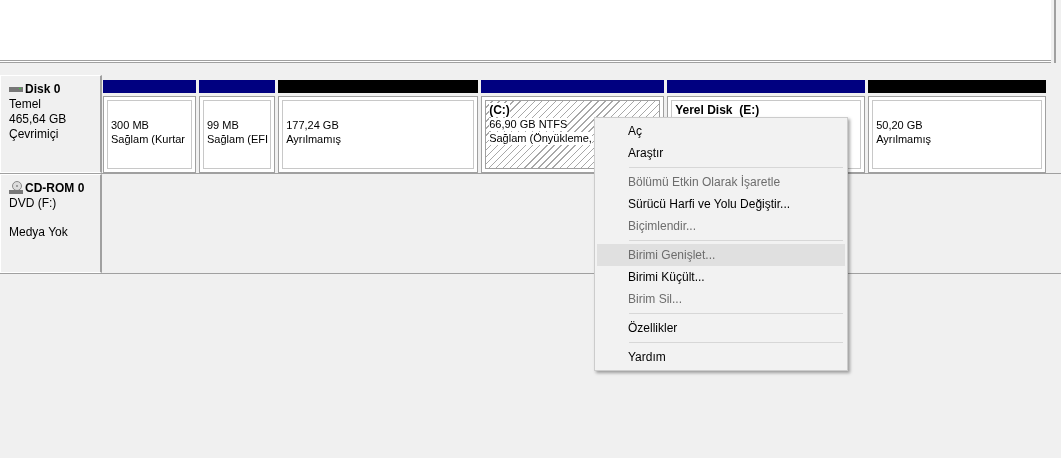  I want to click on disk-name: Disk 0, so click(43, 89).